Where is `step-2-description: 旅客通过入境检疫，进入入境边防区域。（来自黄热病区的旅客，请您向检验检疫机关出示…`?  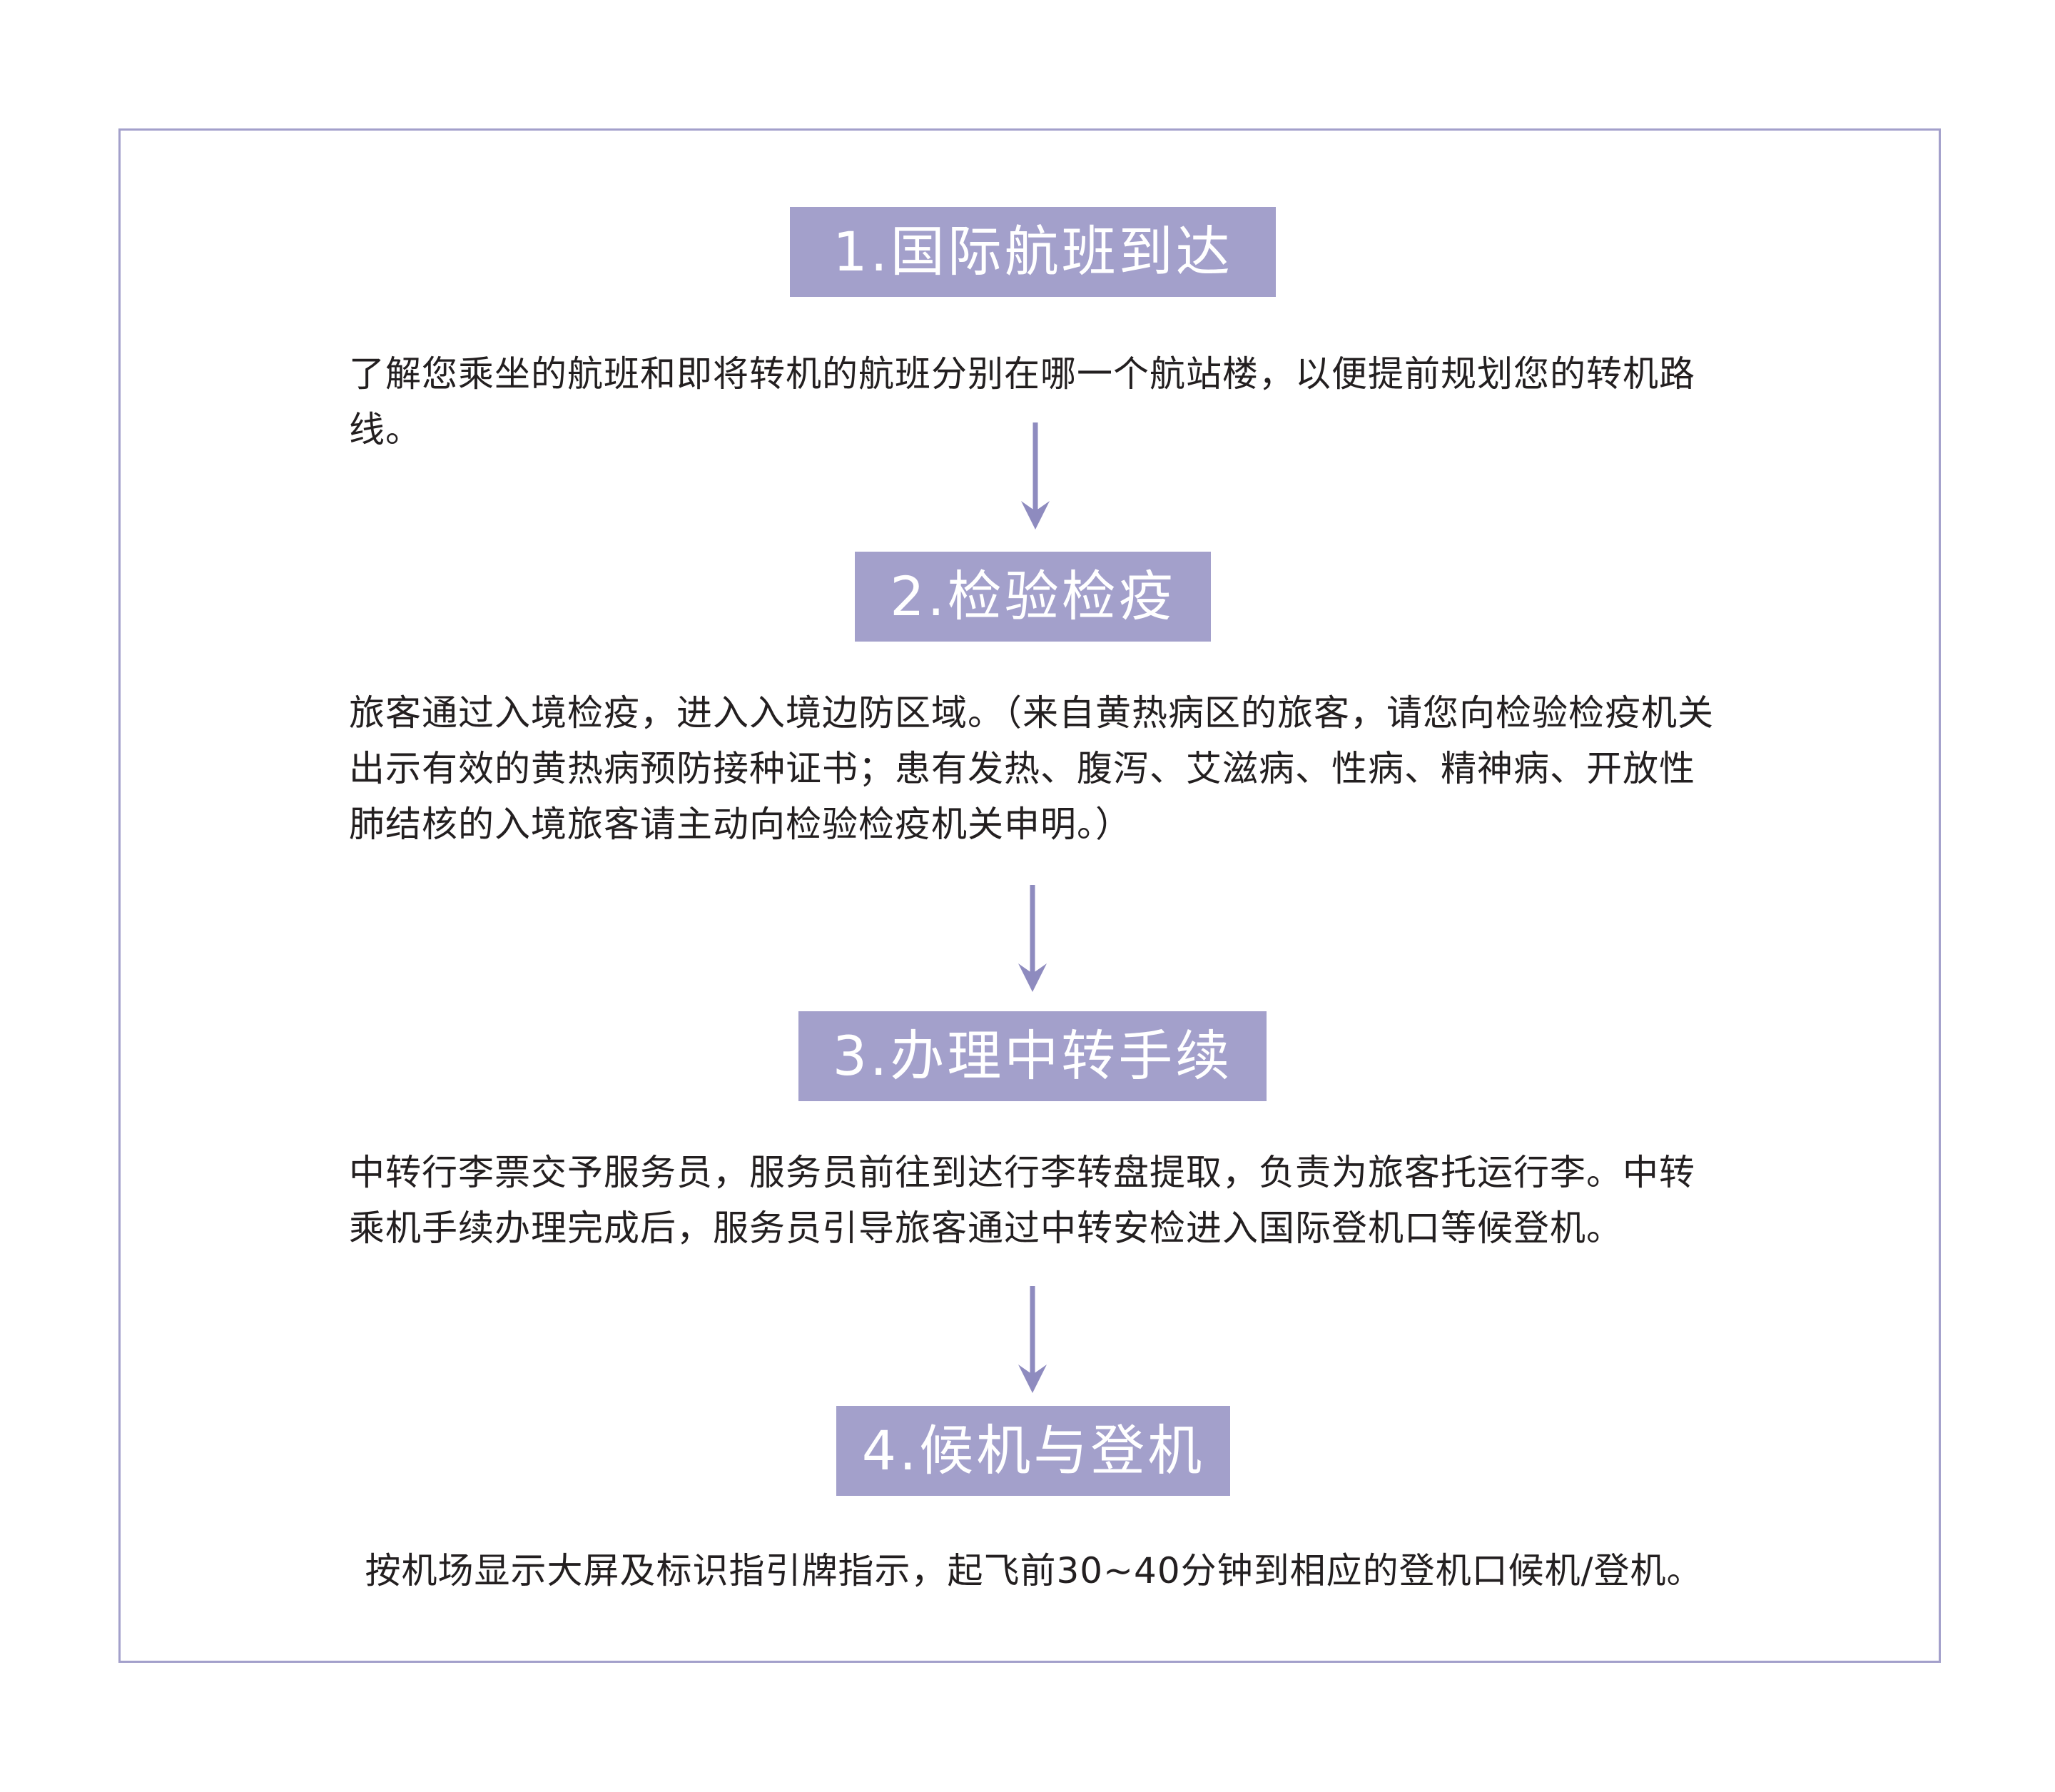
step-2-description: 旅客通过入境检疫，进入入境边防区域。（来自黄热病区的旅客，请您向检验检疫机关出示… is located at coordinates (1031, 768).